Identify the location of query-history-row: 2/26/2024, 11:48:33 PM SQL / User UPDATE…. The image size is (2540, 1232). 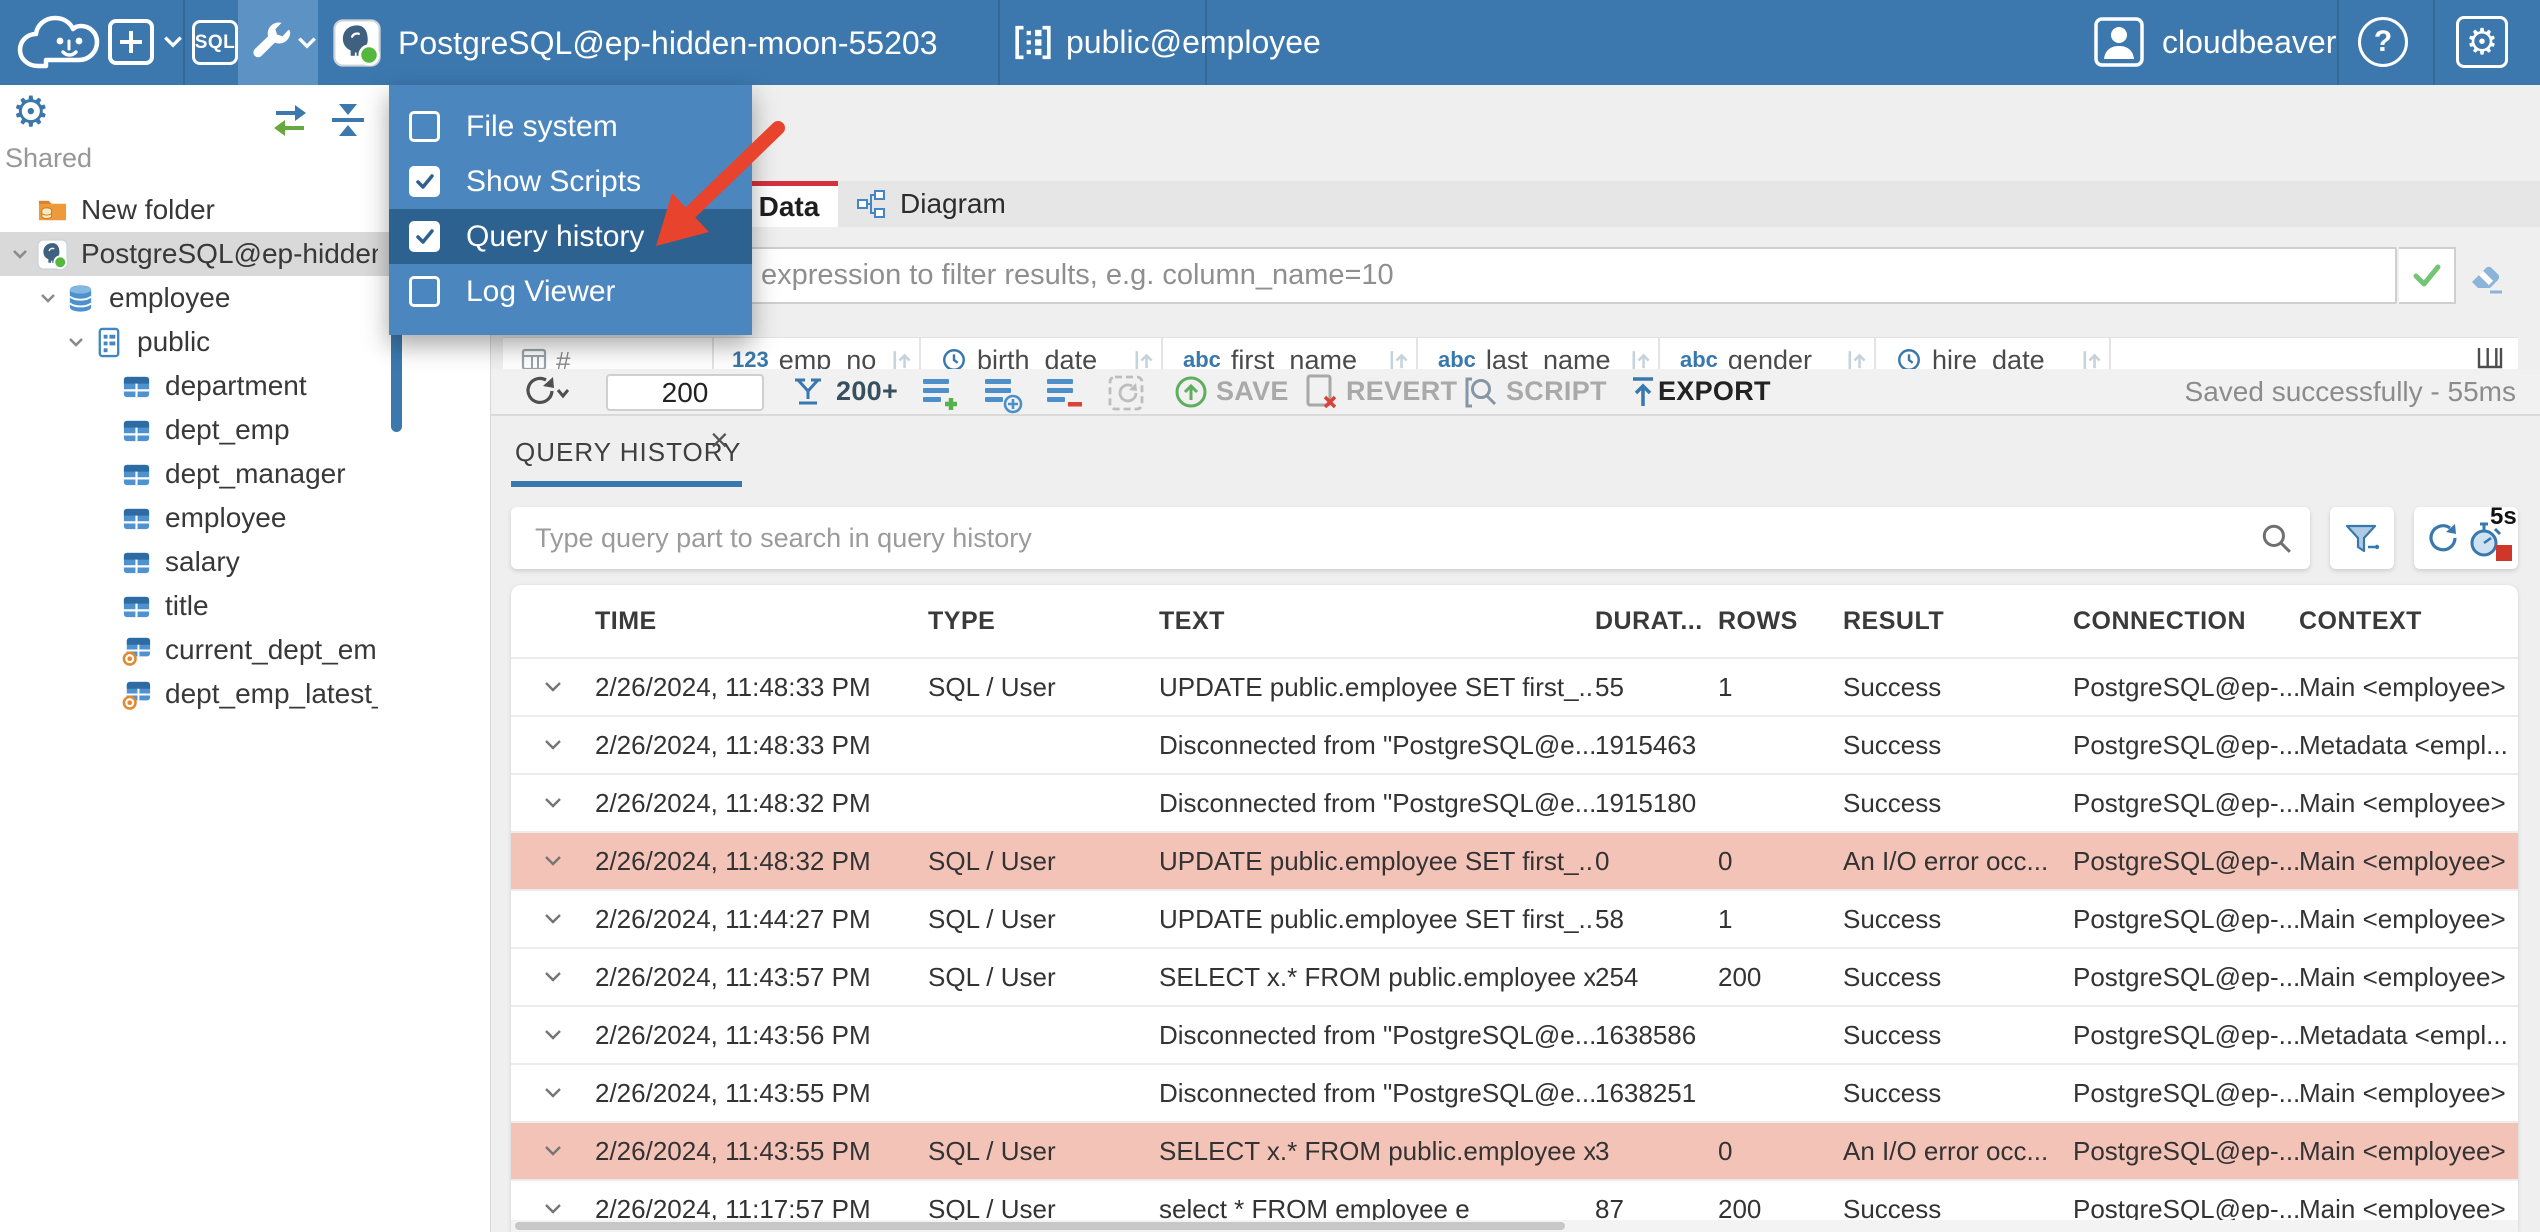
(1514, 686).